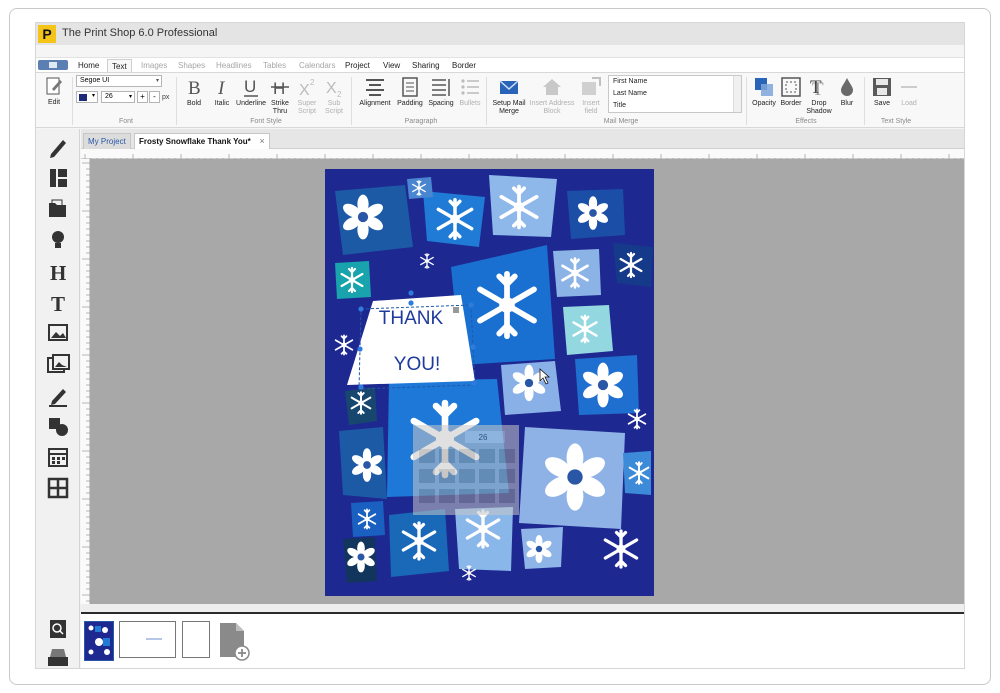 The image size is (1000, 693). Describe the element at coordinates (119, 81) in the screenshot. I see `font-family-select: Segoe UI` at that location.